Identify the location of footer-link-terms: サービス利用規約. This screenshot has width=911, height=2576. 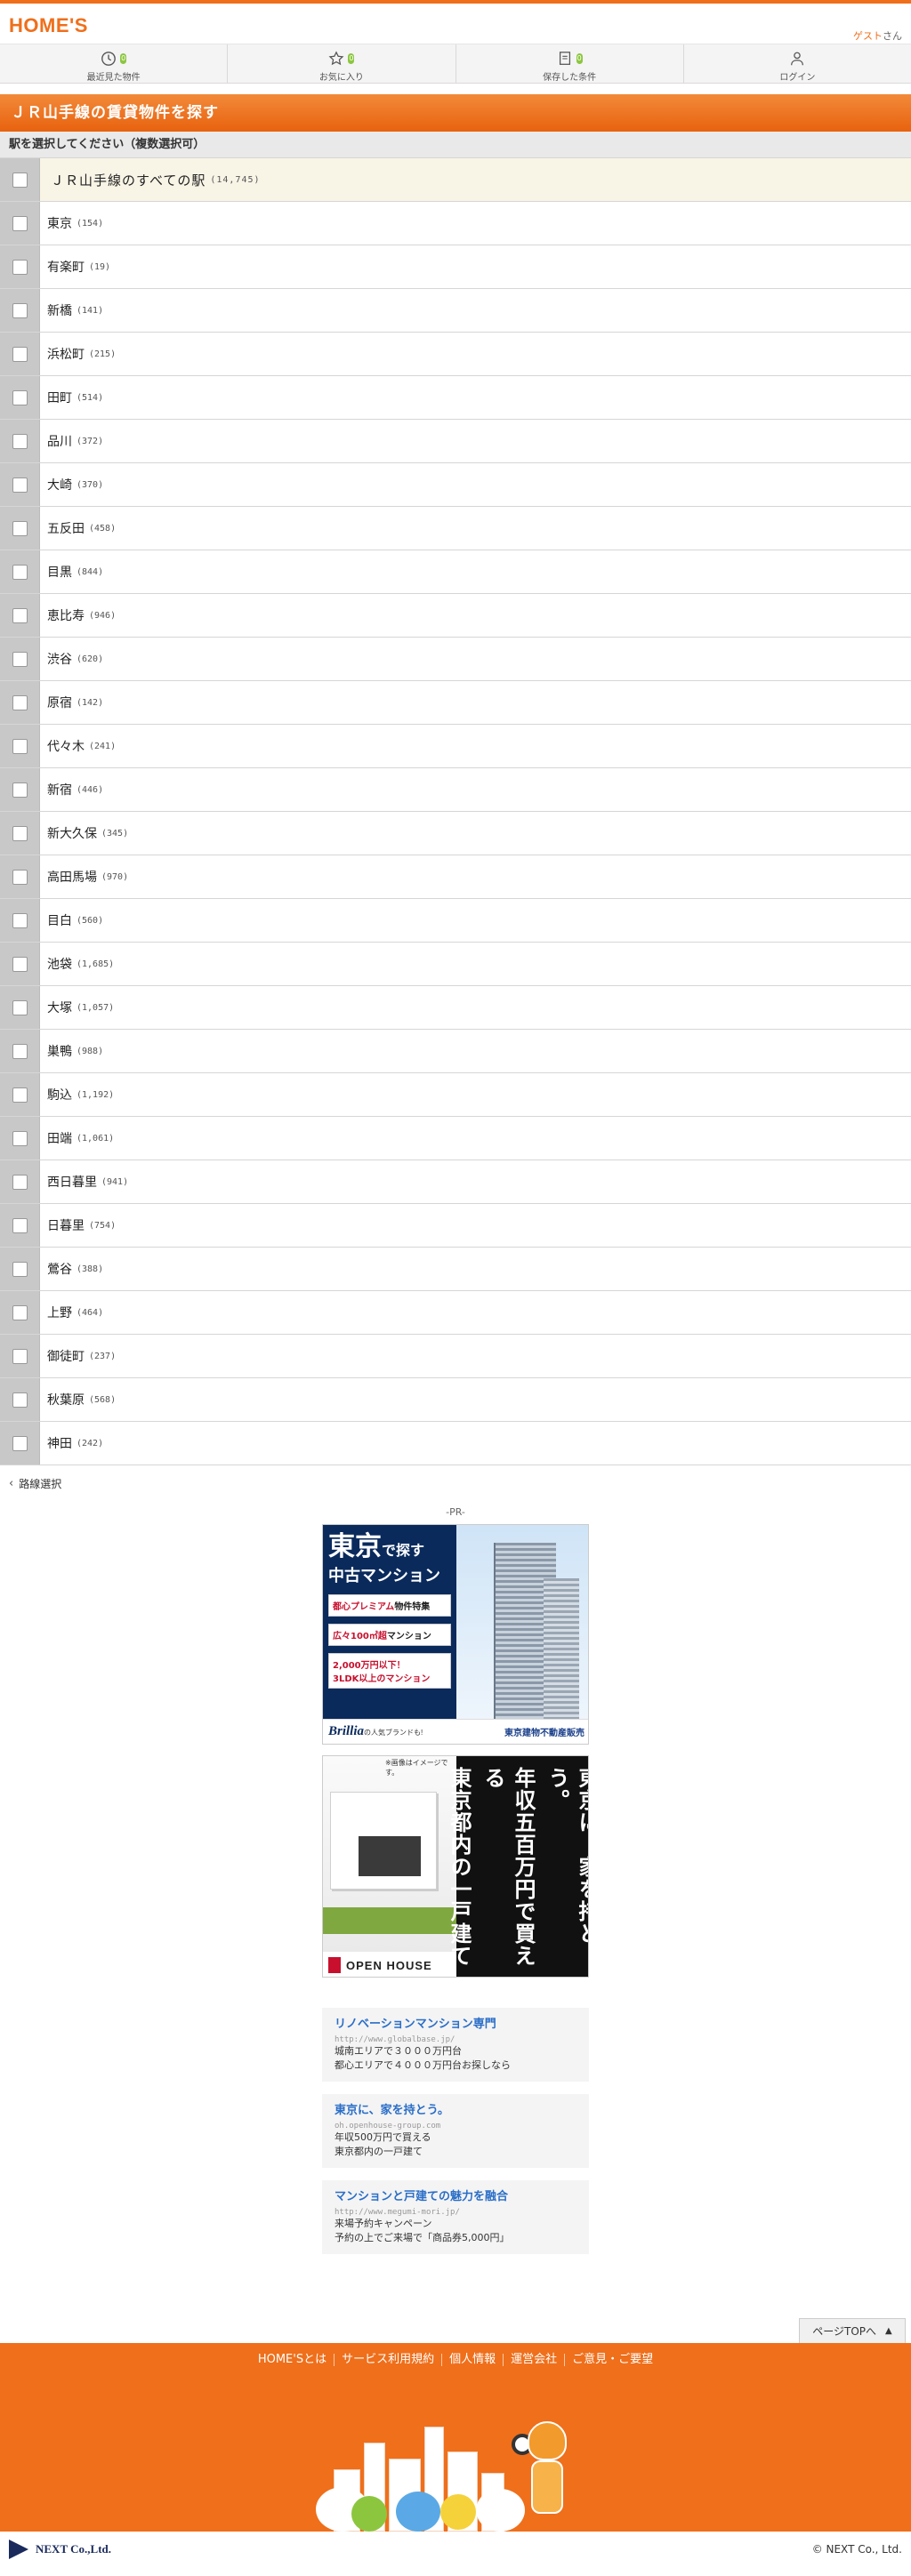
(389, 2360).